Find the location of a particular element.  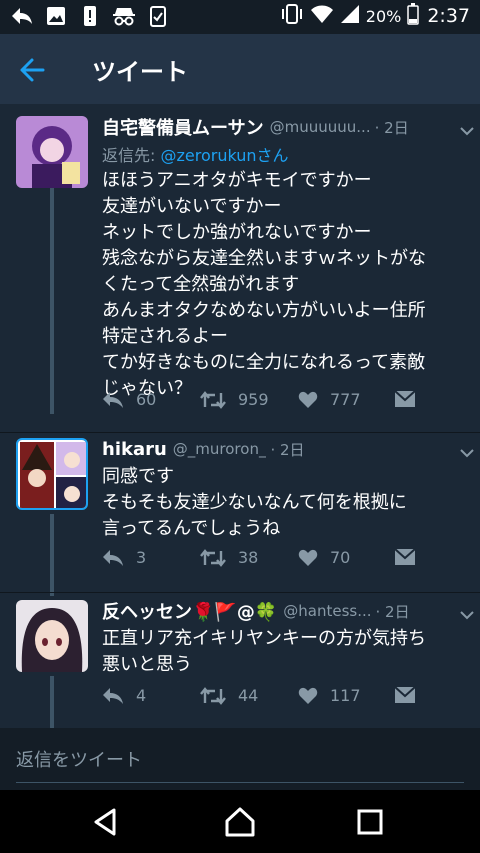

tweet-line: あんまオタクなめない方がいいよー住所 is located at coordinates (264, 310).